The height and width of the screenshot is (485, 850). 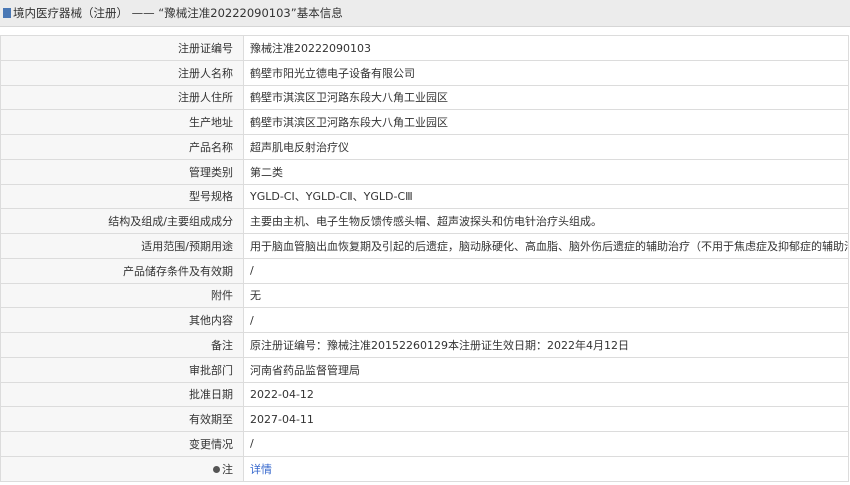 What do you see at coordinates (546, 369) in the screenshot?
I see `row-value: 河南省药品监督管理局` at bounding box center [546, 369].